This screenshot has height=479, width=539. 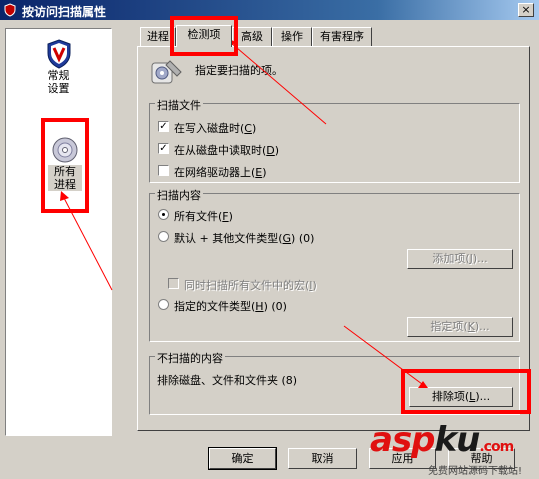 I want to click on tab-unwanted-programs: 有害程序, so click(x=342, y=37).